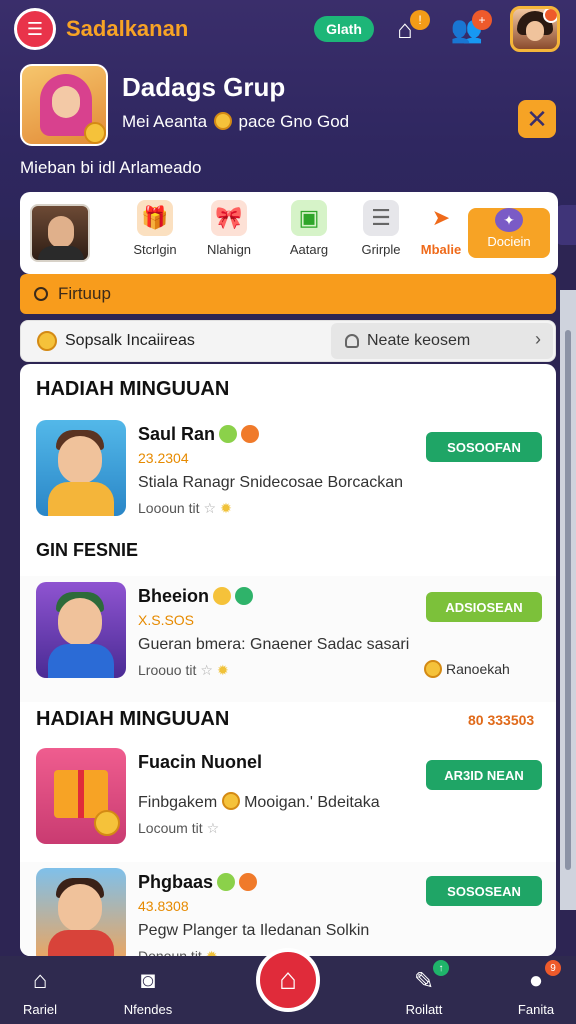 This screenshot has height=1024, width=576. I want to click on section-meta: 80 333503, so click(501, 720).